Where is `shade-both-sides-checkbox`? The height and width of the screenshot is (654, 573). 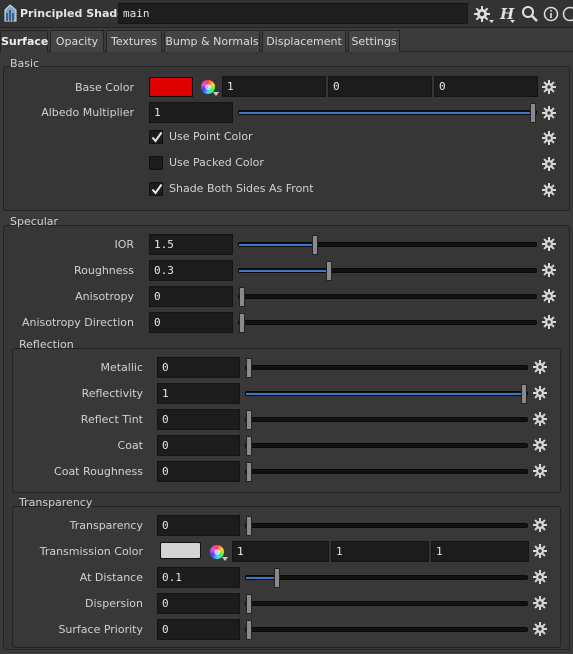
shade-both-sides-checkbox is located at coordinates (156, 189).